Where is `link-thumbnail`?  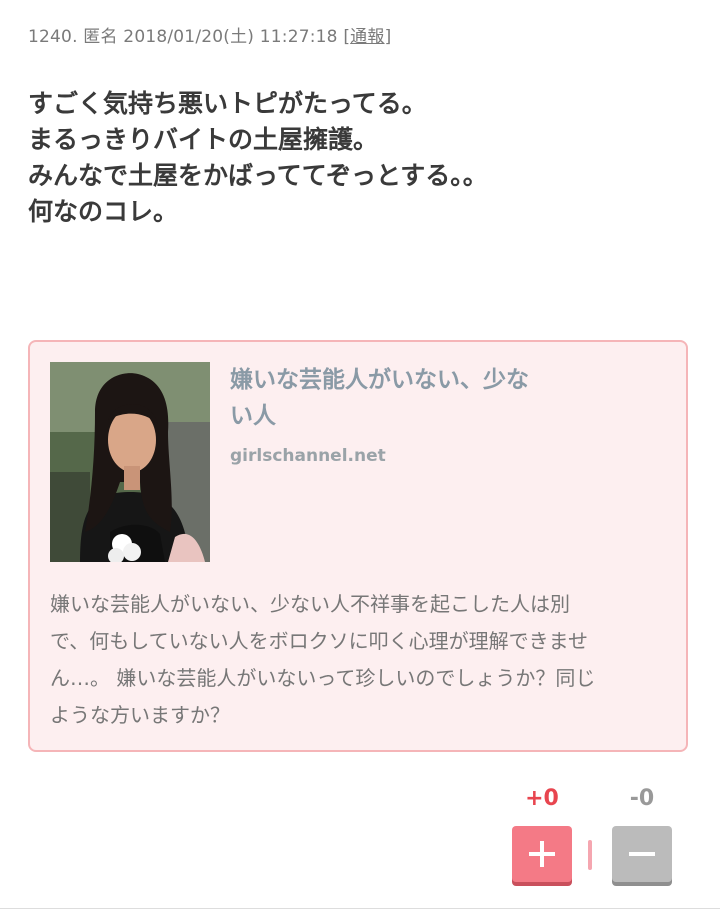
link-thumbnail is located at coordinates (130, 462).